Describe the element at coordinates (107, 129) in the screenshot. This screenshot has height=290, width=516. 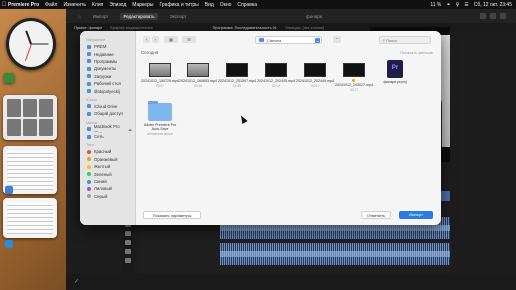
I see `sidebar-item-macbook: MacBook Pro —… ⏏` at that location.